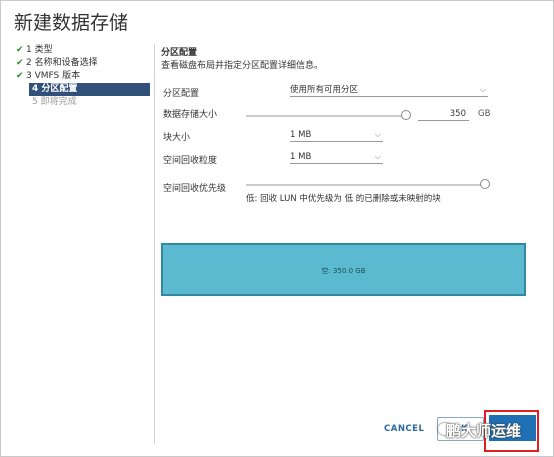 The width and height of the screenshot is (554, 457). What do you see at coordinates (443, 114) in the screenshot?
I see `datastore-size-input: 350` at bounding box center [443, 114].